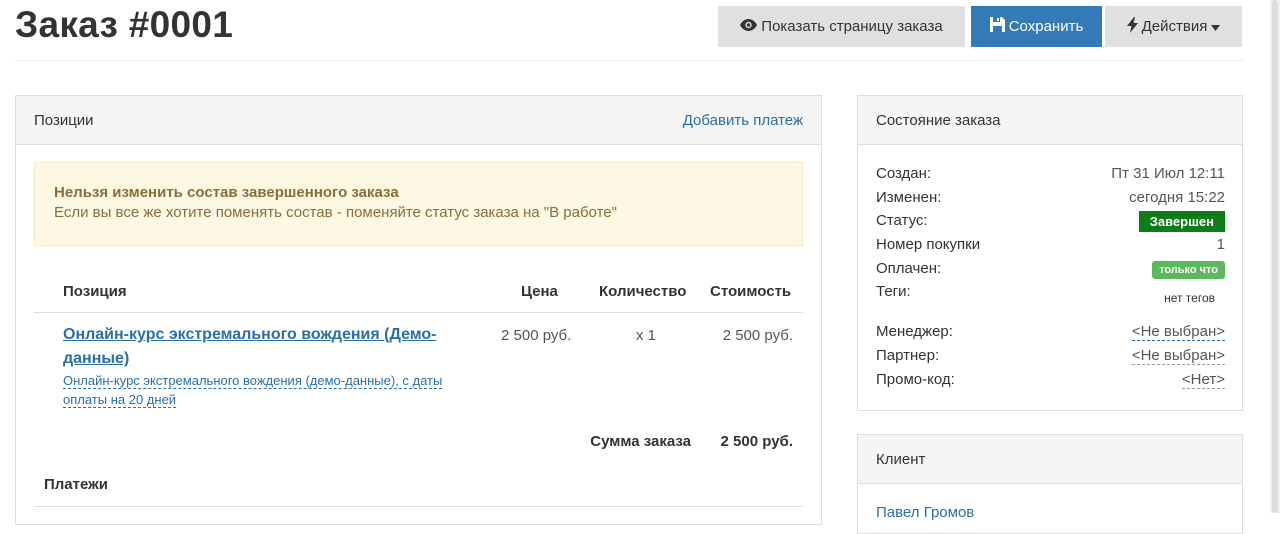 This screenshot has width=1280, height=534. What do you see at coordinates (76, 484) in the screenshot?
I see `payments-title: Платежи` at bounding box center [76, 484].